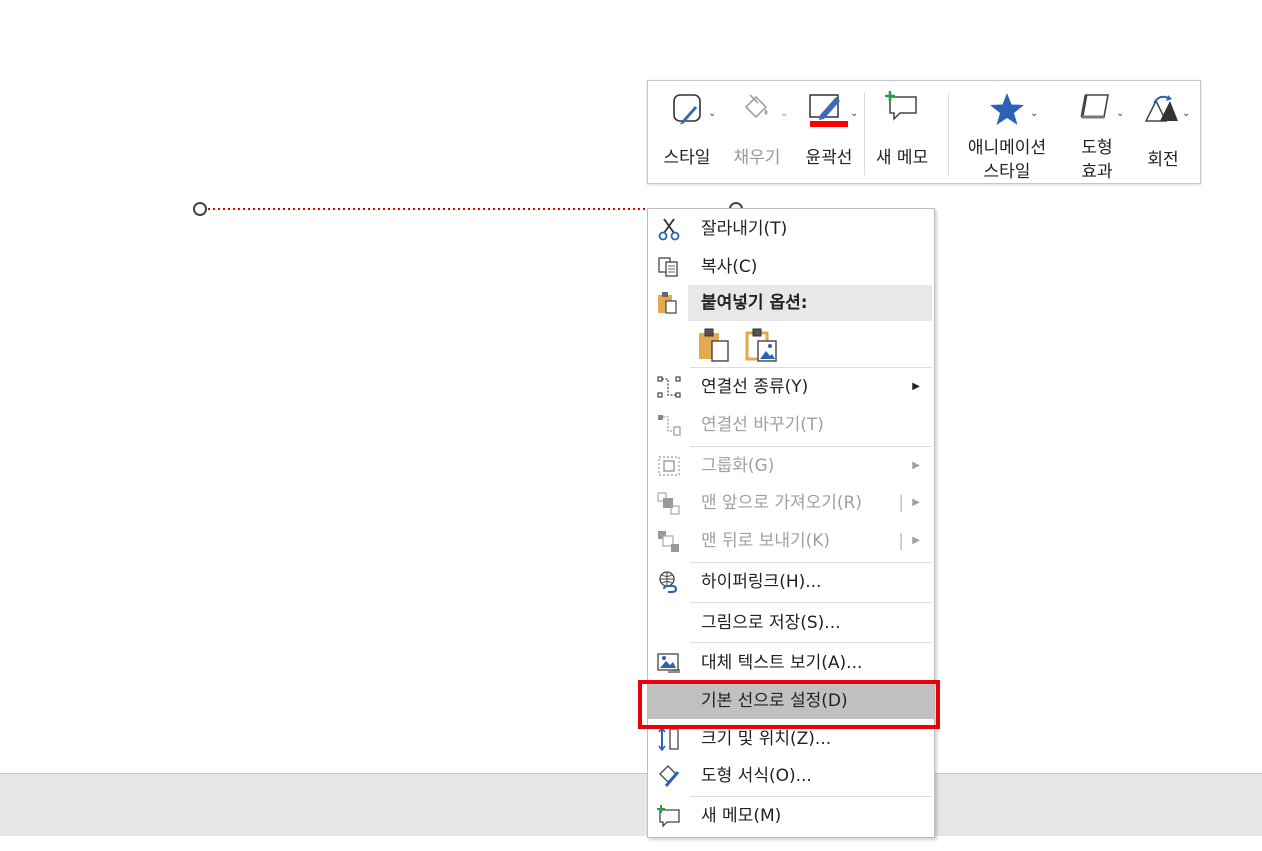  Describe the element at coordinates (1007, 148) in the screenshot. I see `animation-style-label-1: 애니메이션` at that location.